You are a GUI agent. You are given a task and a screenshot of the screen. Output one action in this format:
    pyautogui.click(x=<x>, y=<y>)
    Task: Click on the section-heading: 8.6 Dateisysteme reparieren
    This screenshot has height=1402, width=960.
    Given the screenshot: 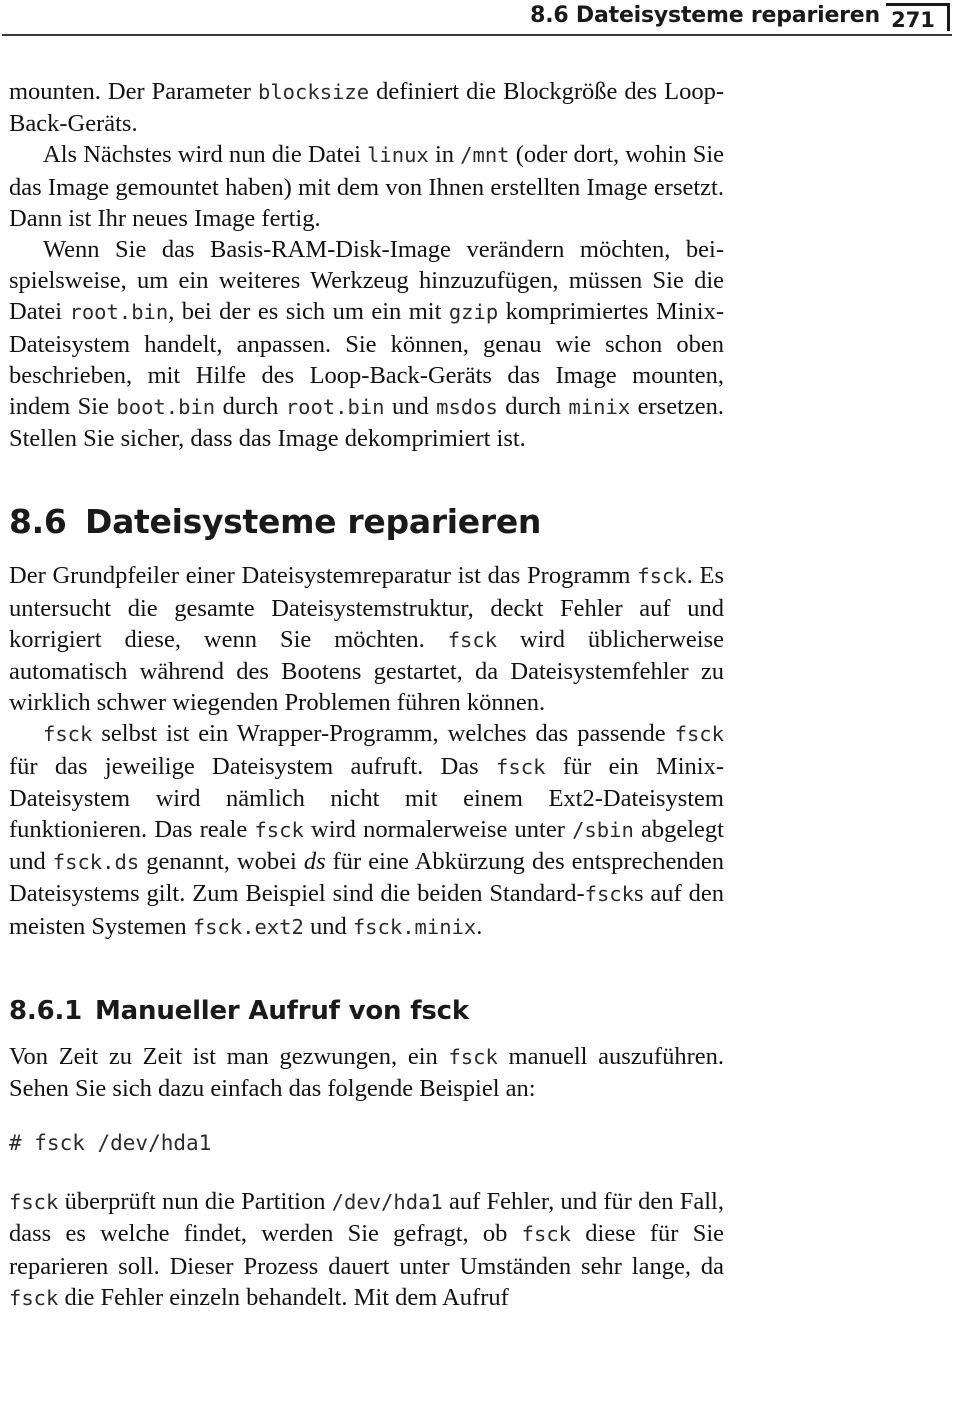 What is the action you would take?
    pyautogui.click(x=366, y=522)
    